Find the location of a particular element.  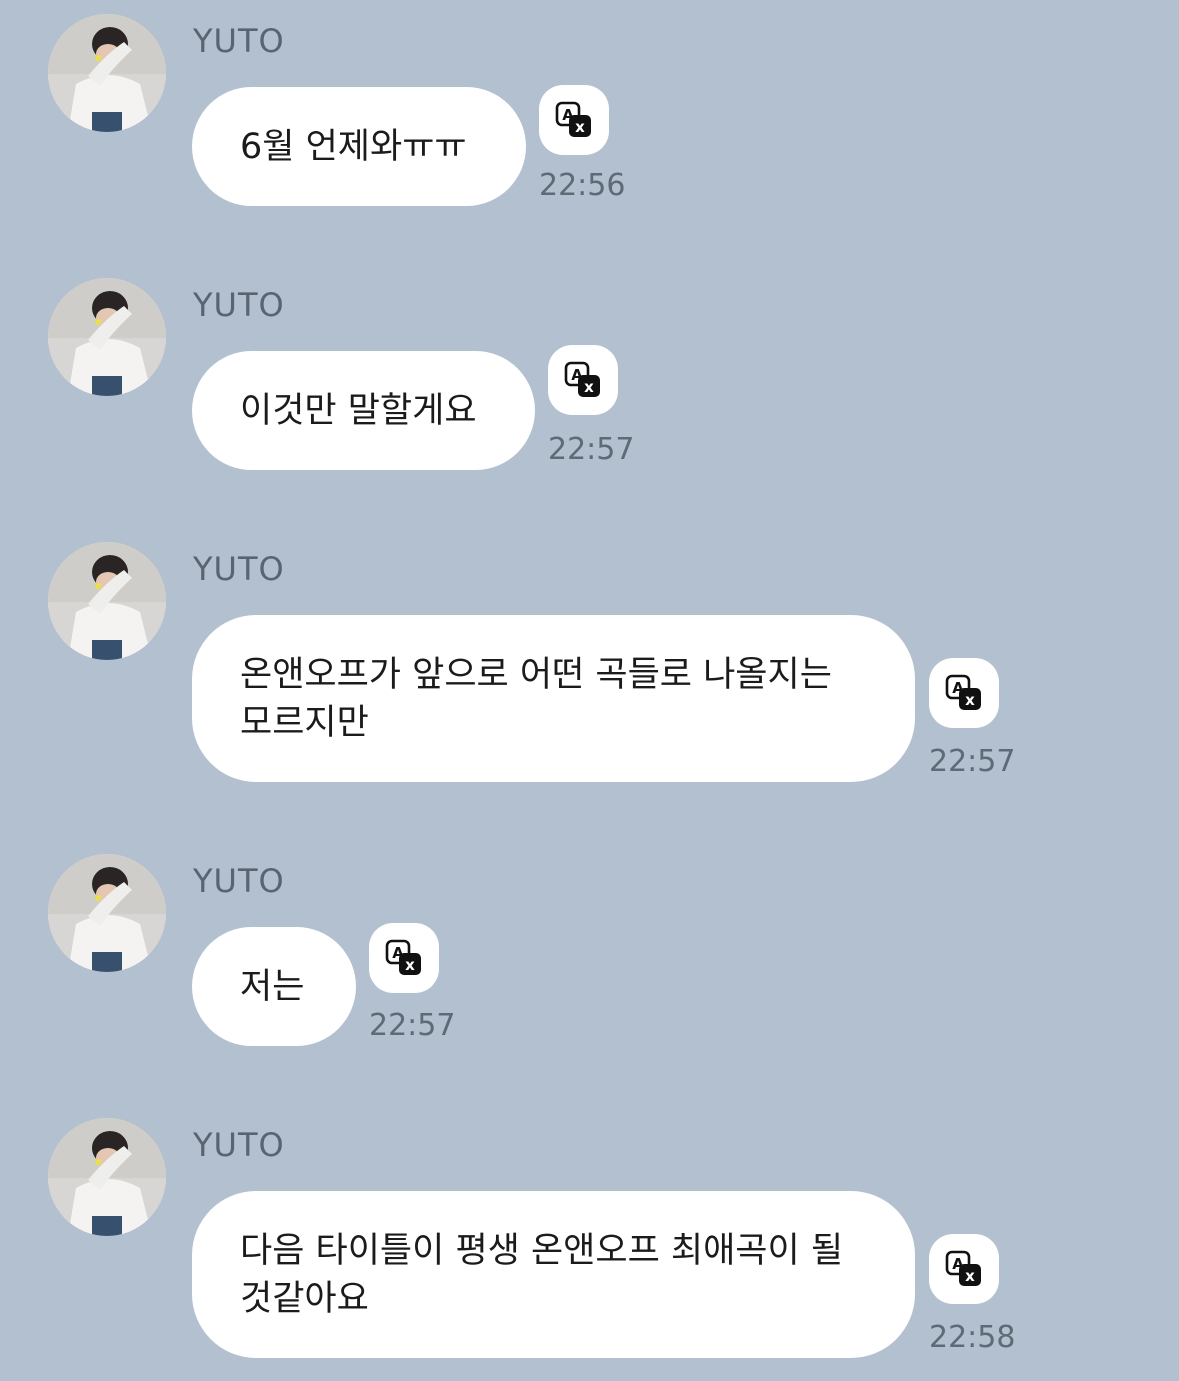

message-bubble: 다음 타이틀이 평생 온앤오프 최애곡이 될 것같아요 is located at coordinates (553, 1274).